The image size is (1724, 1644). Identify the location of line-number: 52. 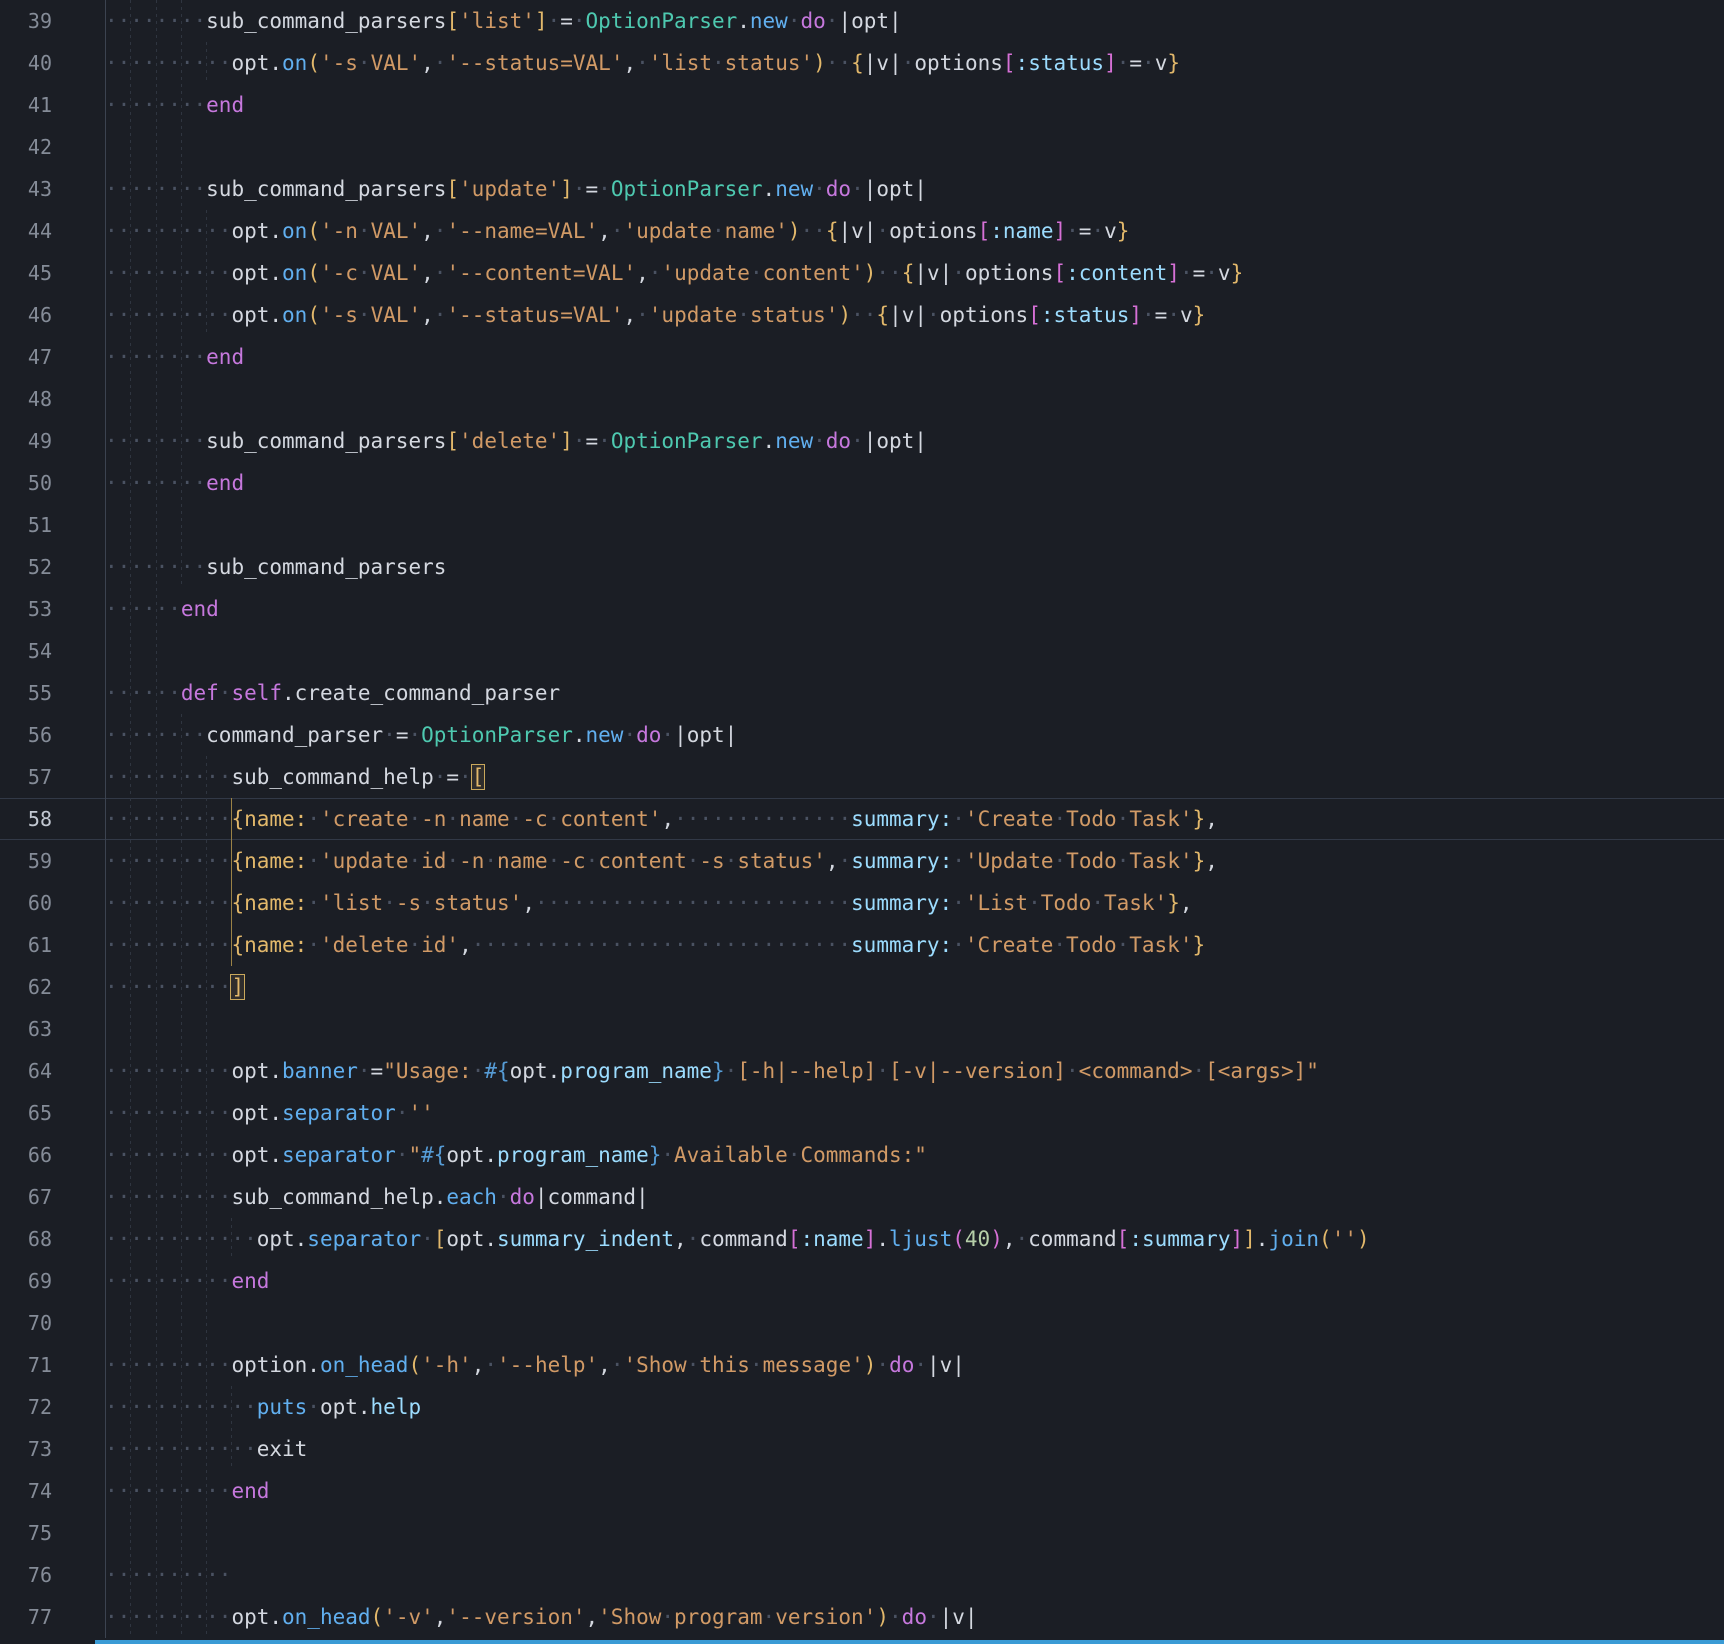
(26, 567).